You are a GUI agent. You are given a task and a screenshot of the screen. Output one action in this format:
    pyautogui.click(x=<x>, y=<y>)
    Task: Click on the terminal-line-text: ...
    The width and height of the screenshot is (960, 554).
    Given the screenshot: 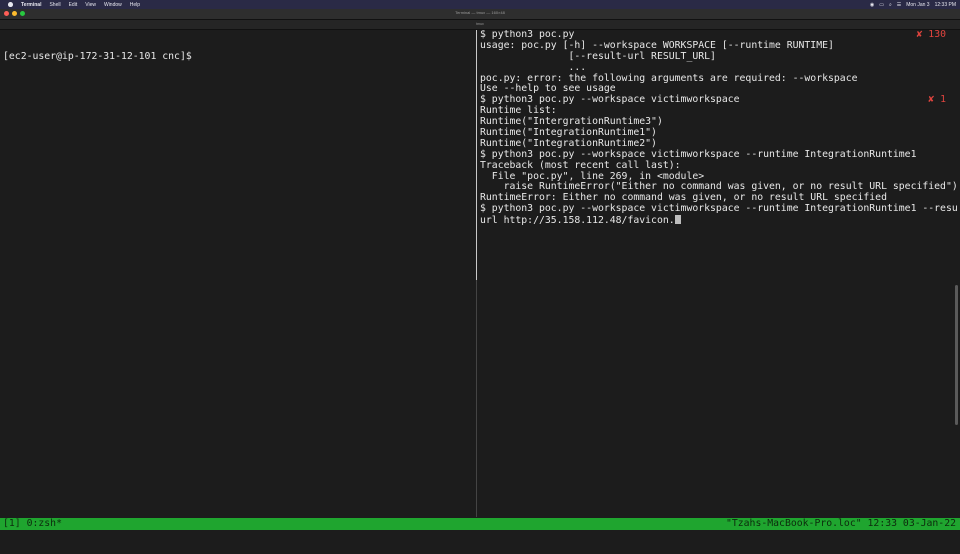 What is the action you would take?
    pyautogui.click(x=533, y=67)
    